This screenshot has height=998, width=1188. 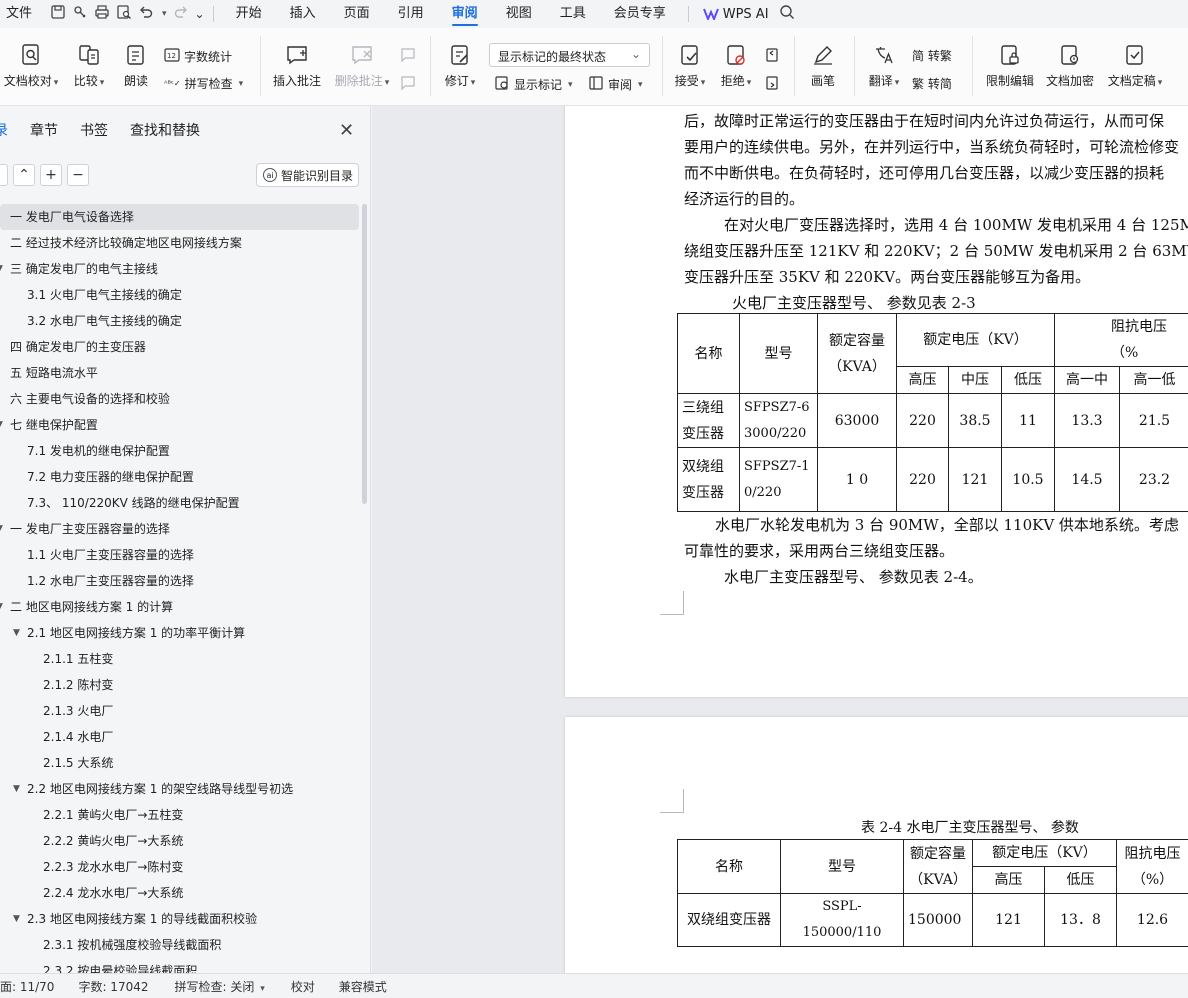 What do you see at coordinates (19, 14) in the screenshot?
I see `file-menu: 文件` at bounding box center [19, 14].